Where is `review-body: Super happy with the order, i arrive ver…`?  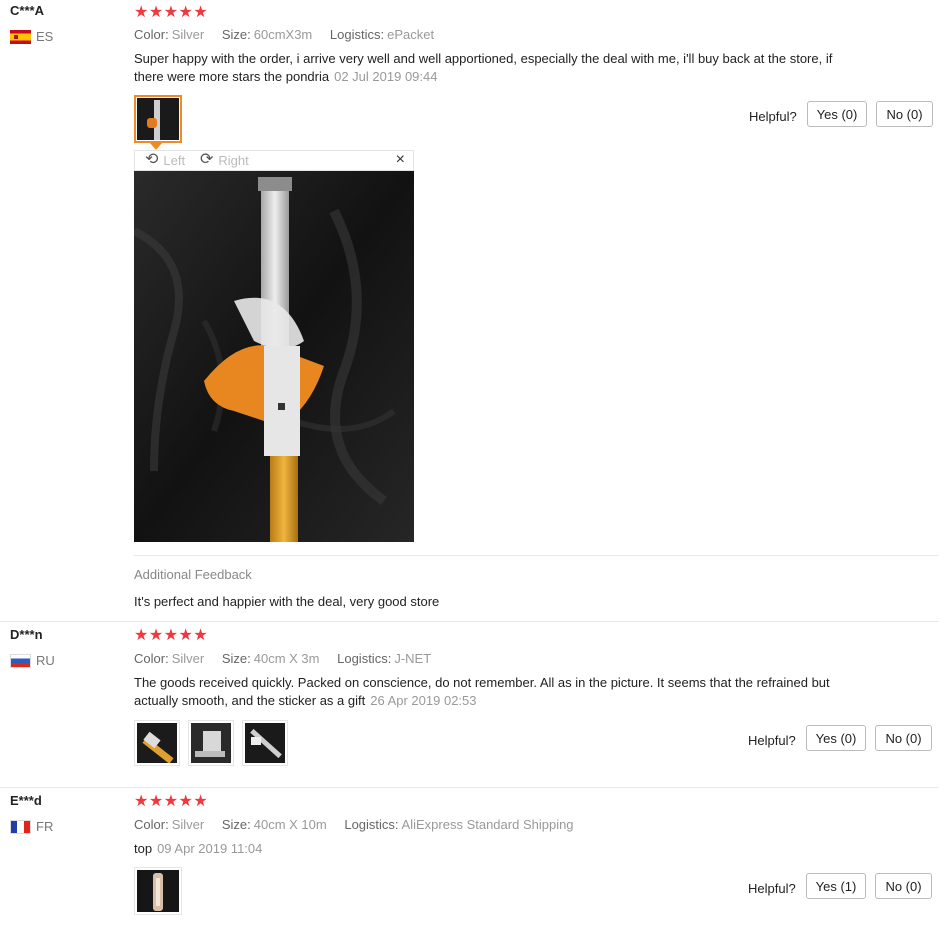 review-body: Super happy with the order, i arrive ver… is located at coordinates (483, 67).